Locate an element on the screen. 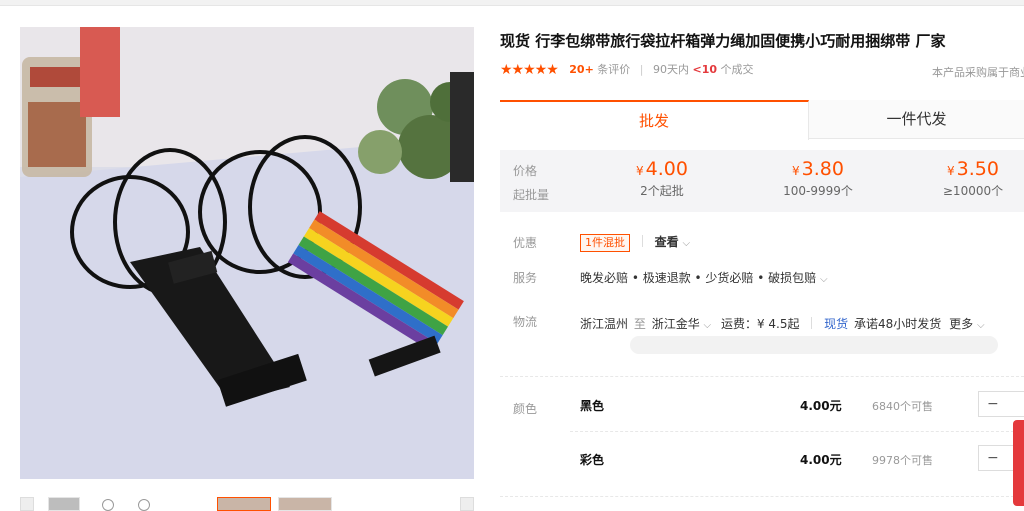 The height and width of the screenshot is (511, 1024). thumbnail-strip is located at coordinates (247, 502).